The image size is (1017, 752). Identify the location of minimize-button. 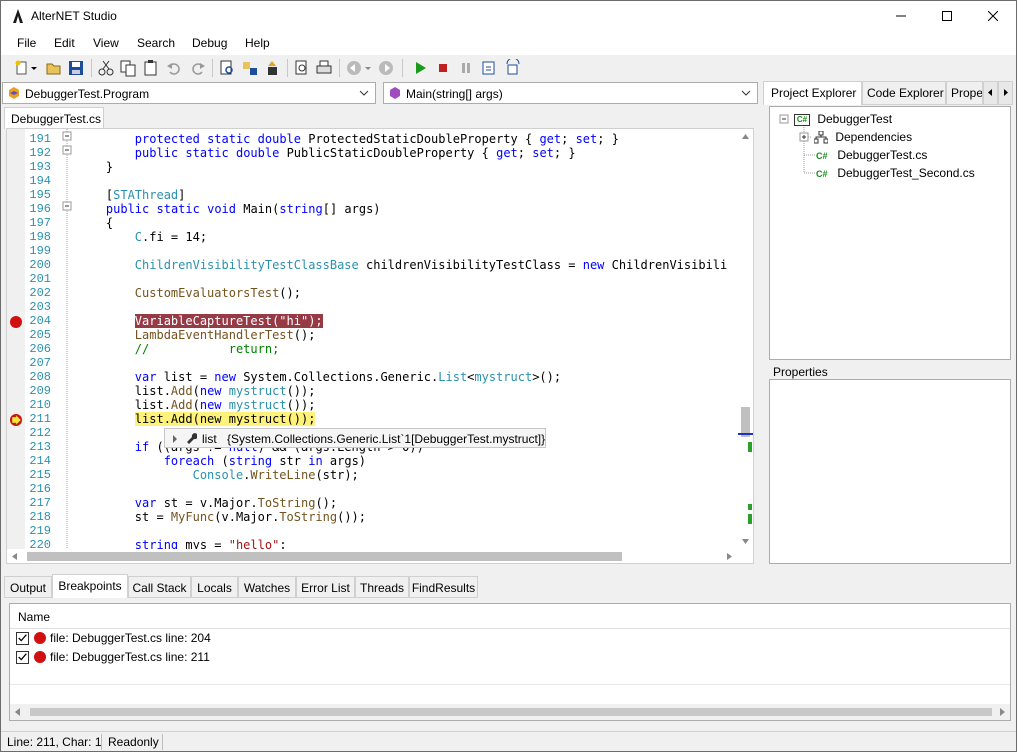
(901, 16).